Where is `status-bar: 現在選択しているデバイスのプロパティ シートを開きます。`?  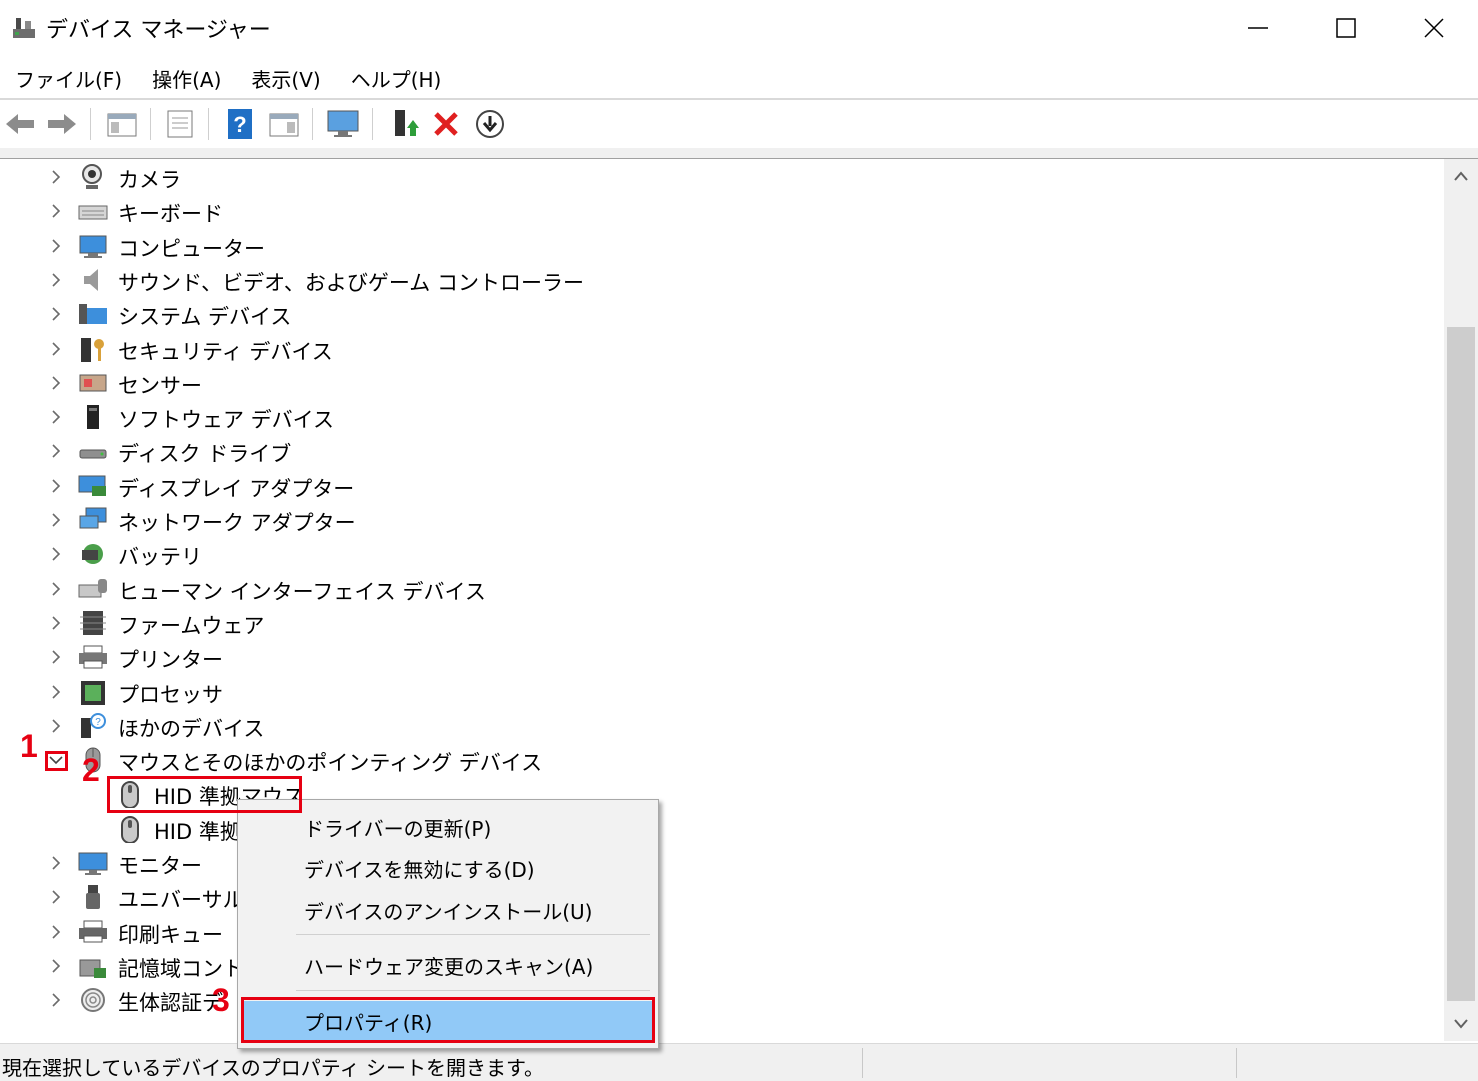 status-bar: 現在選択しているデバイスのプロパティ シートを開きます。 is located at coordinates (739, 1062).